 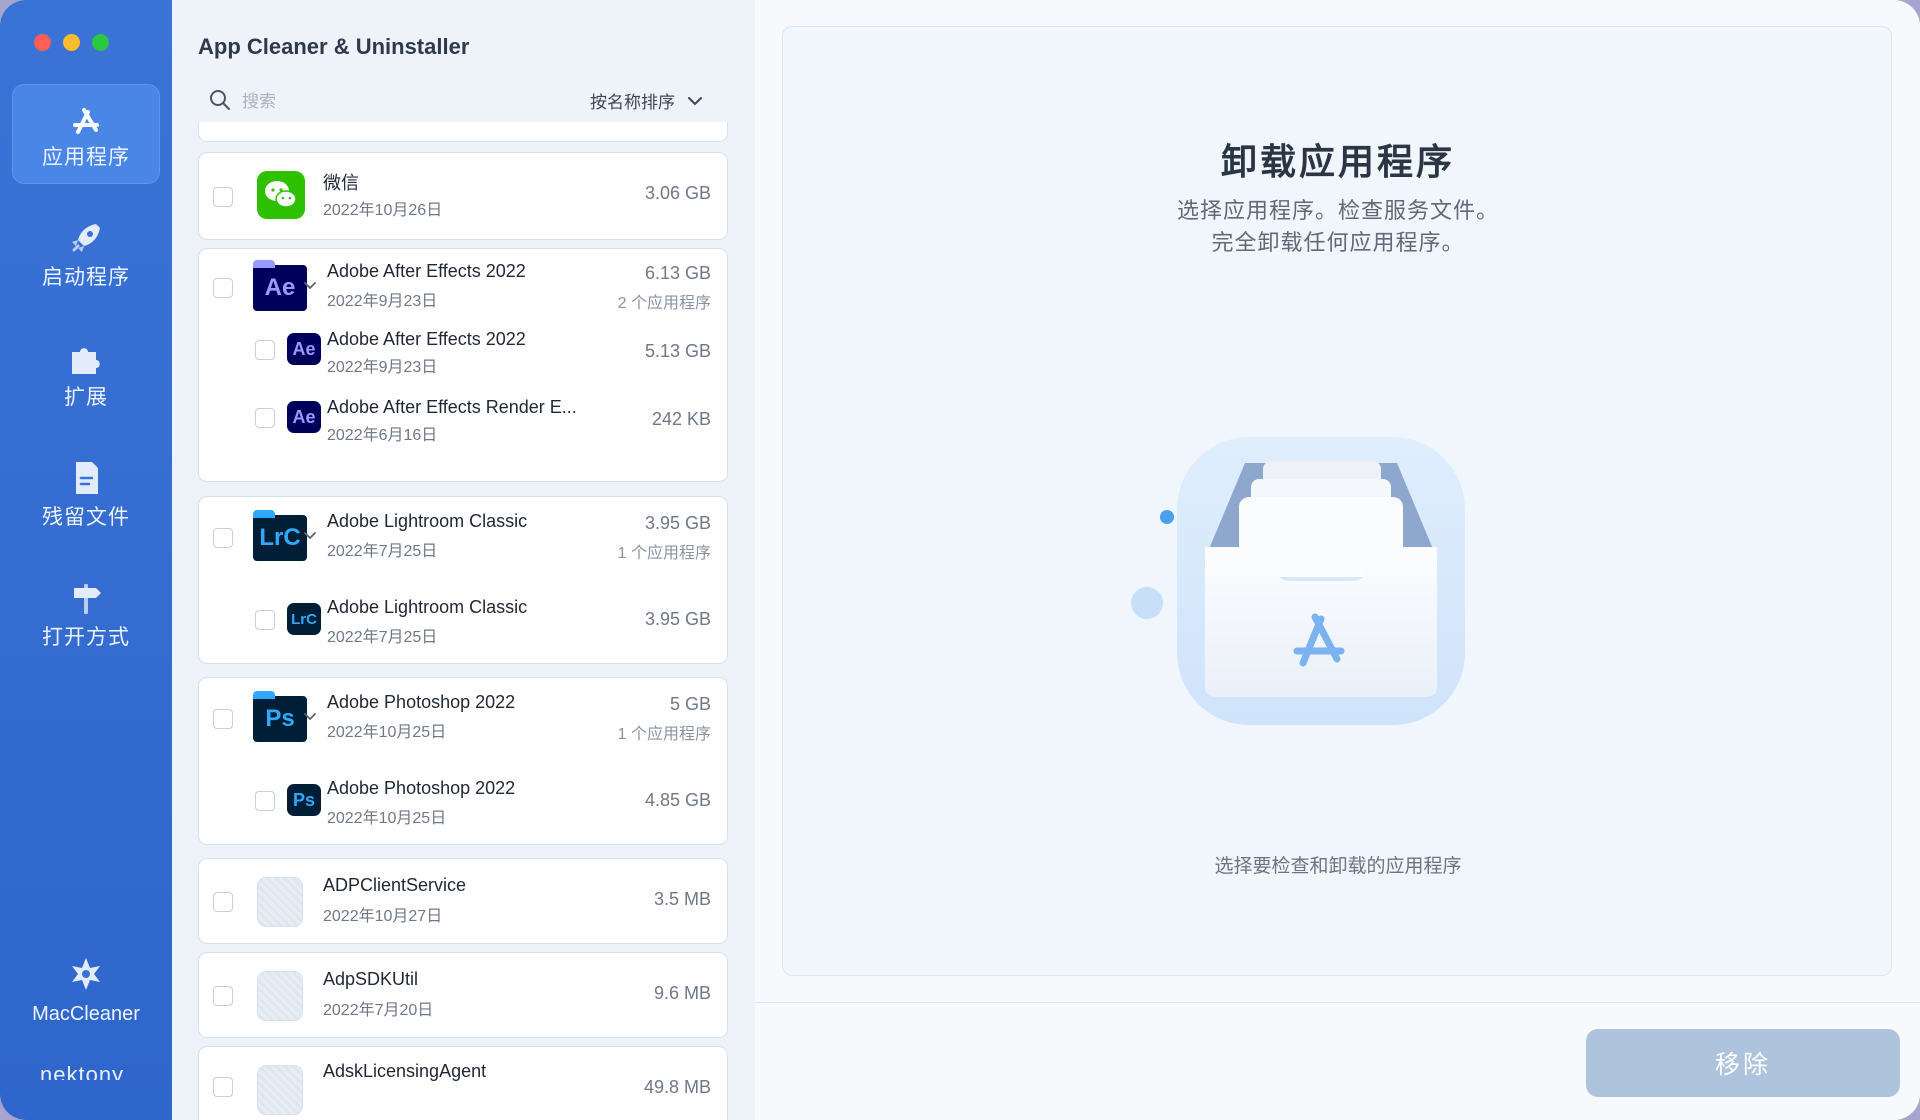 What do you see at coordinates (463, 196) in the screenshot?
I see `app-card: 微信 2022年10月26日 3.06 GB` at bounding box center [463, 196].